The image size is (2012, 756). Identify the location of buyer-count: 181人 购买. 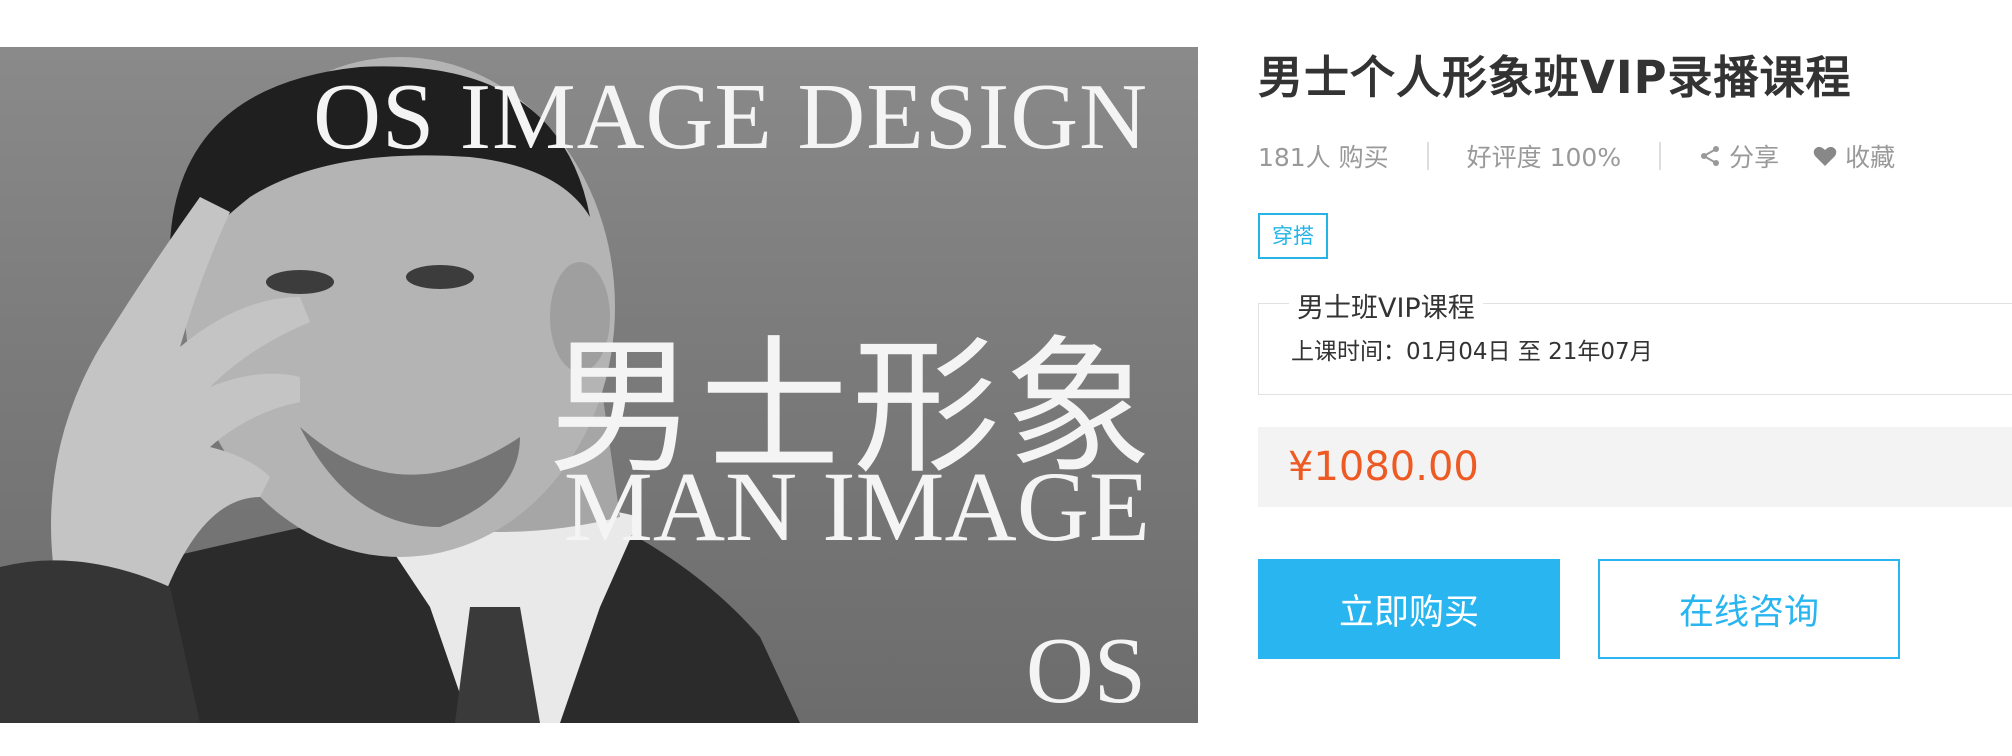
(1323, 157).